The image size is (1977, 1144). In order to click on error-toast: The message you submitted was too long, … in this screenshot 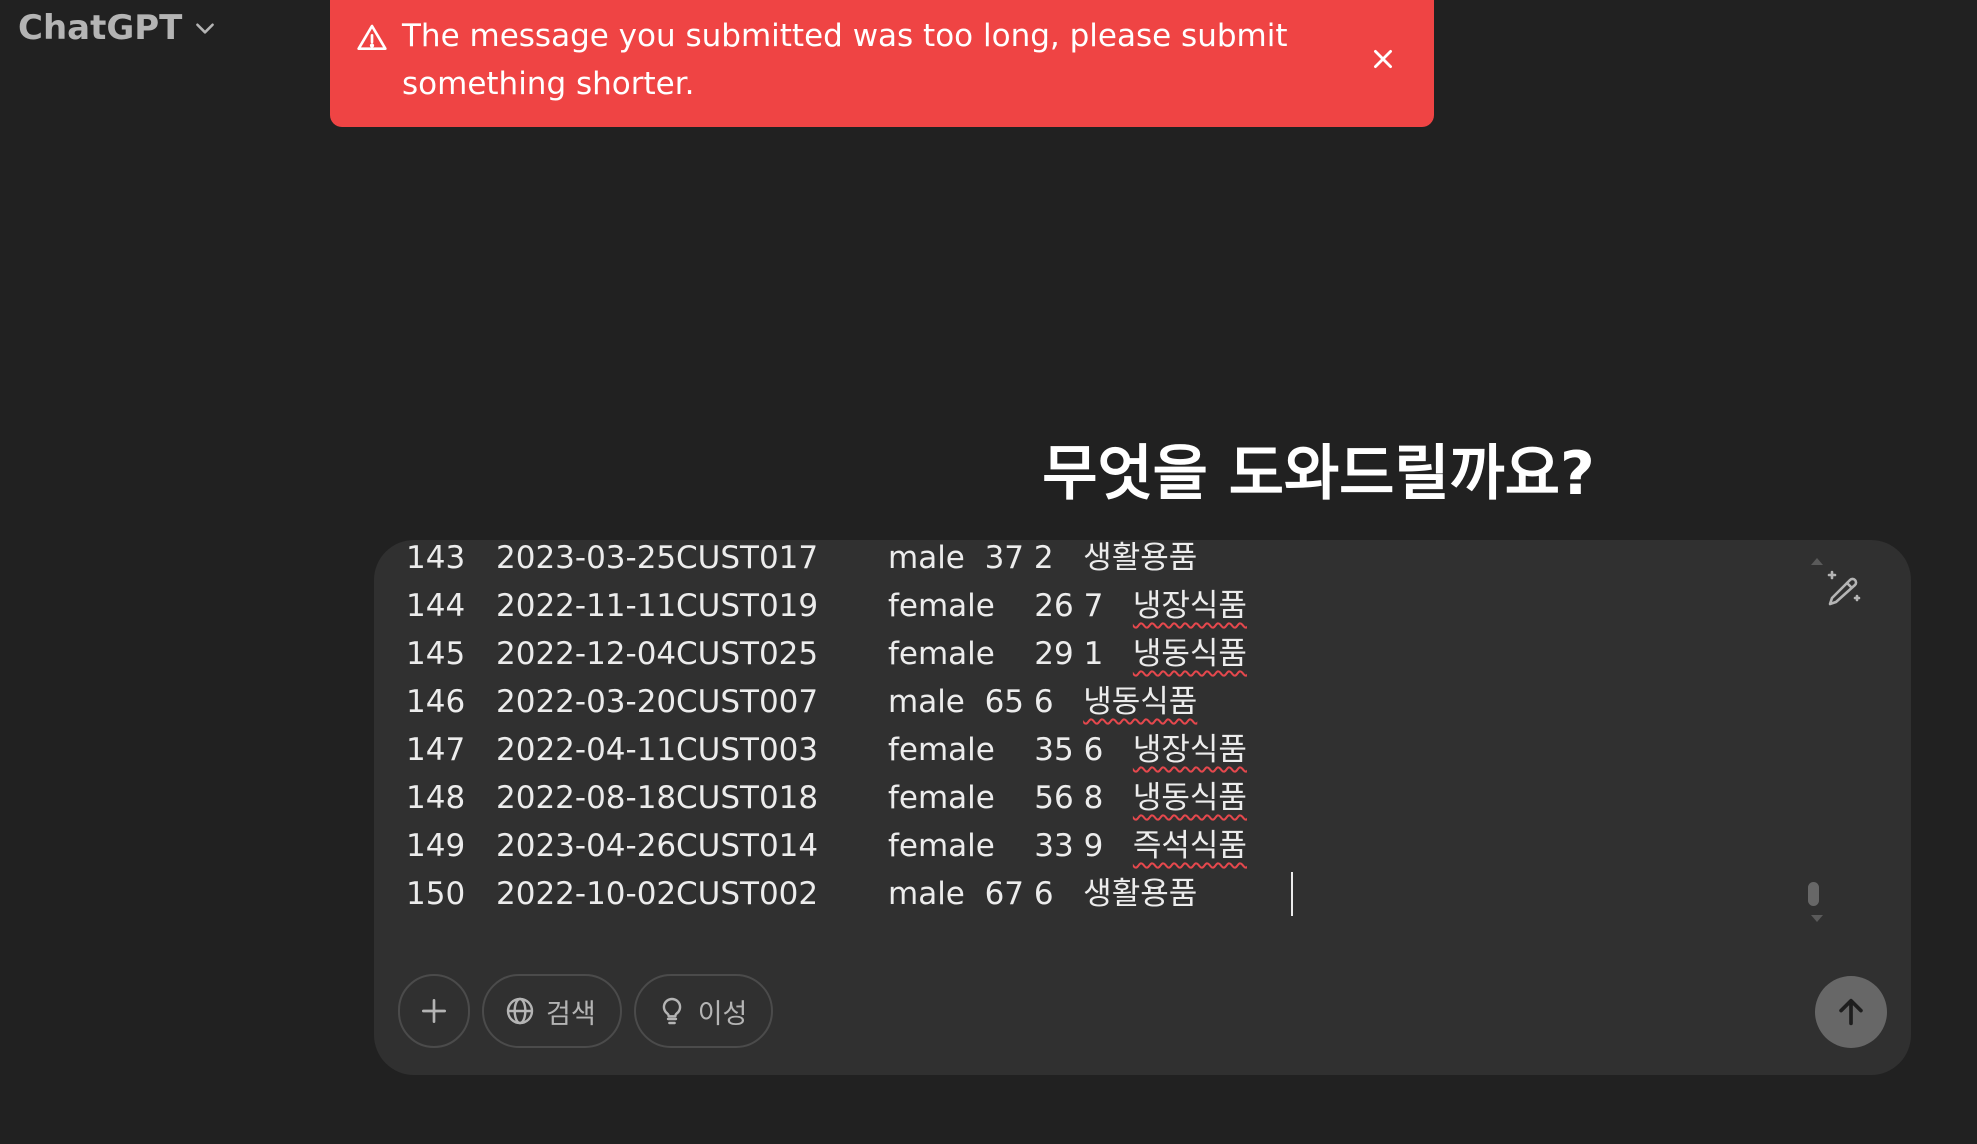, I will do `click(882, 63)`.